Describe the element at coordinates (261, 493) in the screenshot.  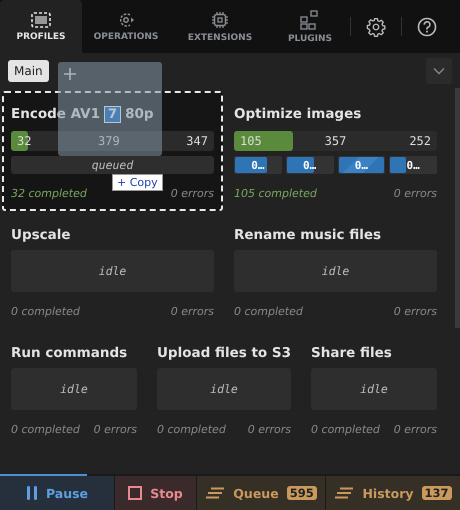
I see `queue-button: Queue 595` at that location.